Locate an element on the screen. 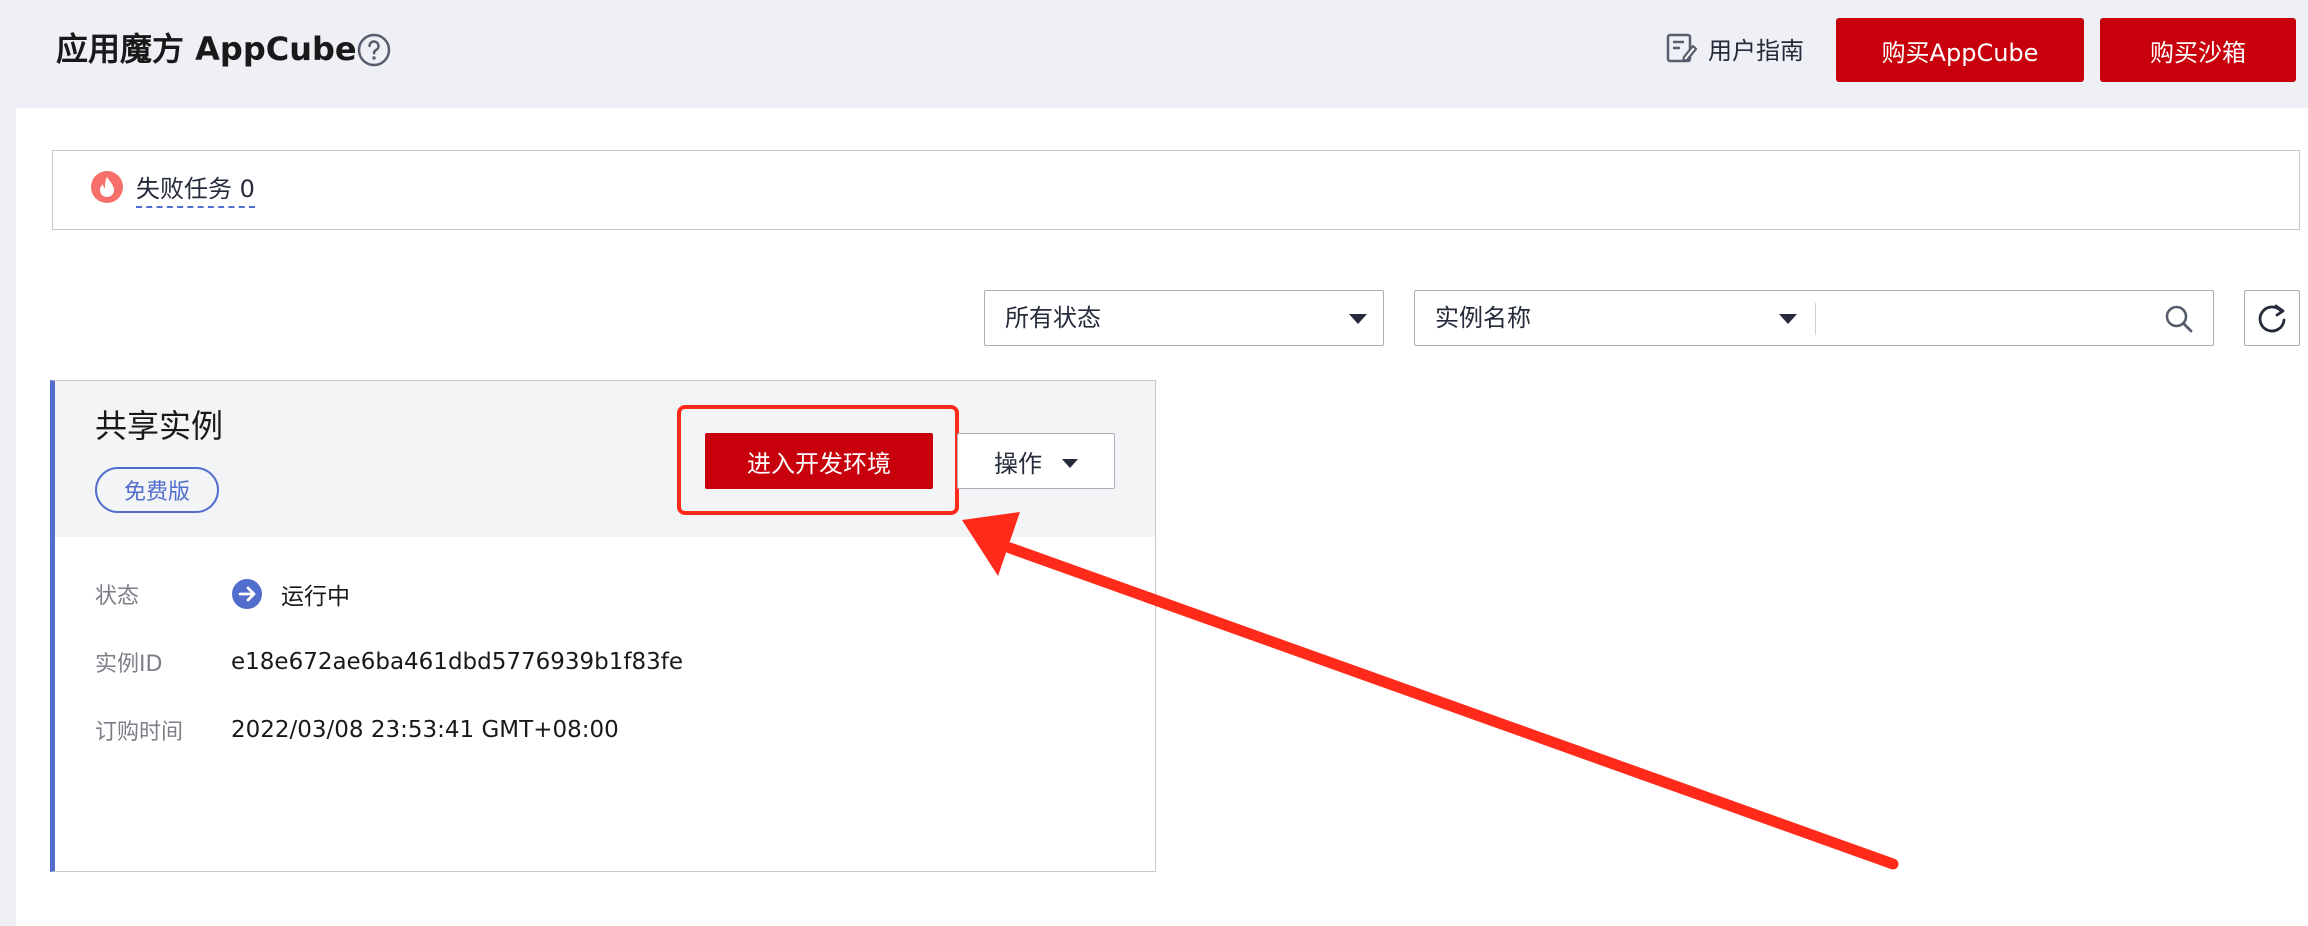 Image resolution: width=2308 pixels, height=926 pixels. page-title: 应用魔方 AppCube is located at coordinates (206, 49).